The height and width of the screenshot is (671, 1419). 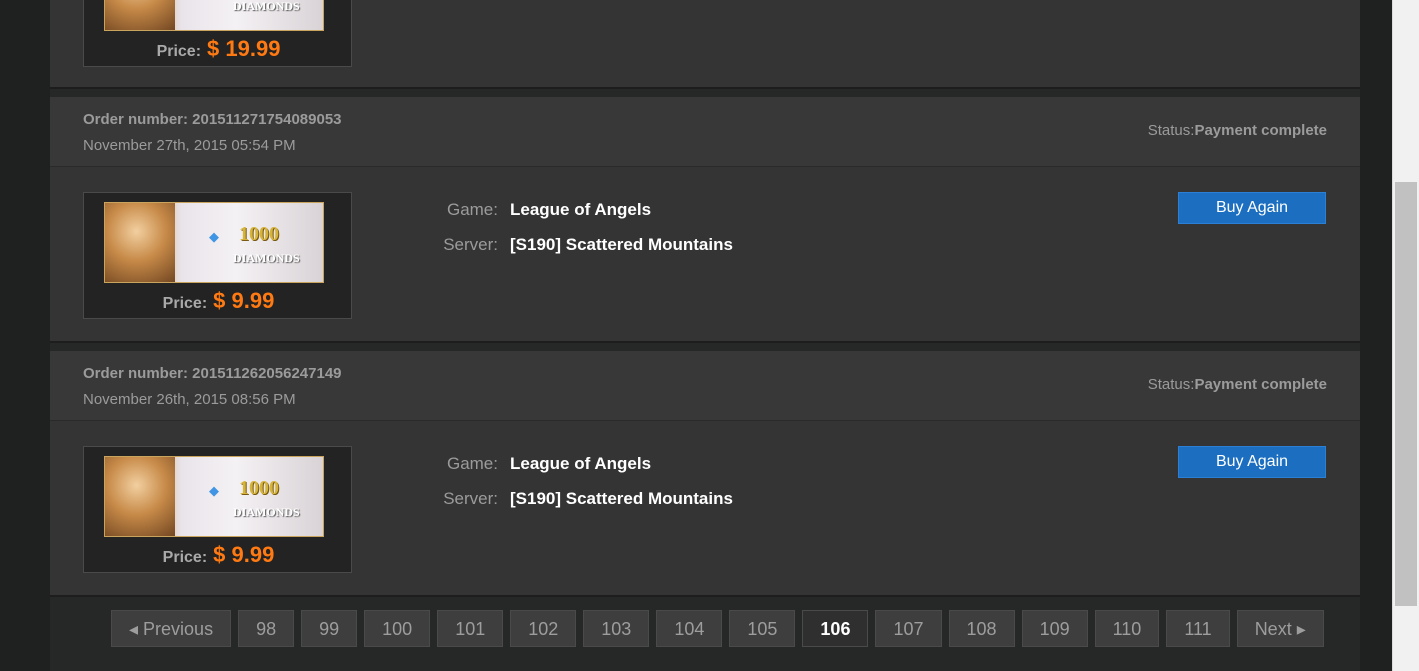 I want to click on page-110-button: 110, so click(x=1127, y=628).